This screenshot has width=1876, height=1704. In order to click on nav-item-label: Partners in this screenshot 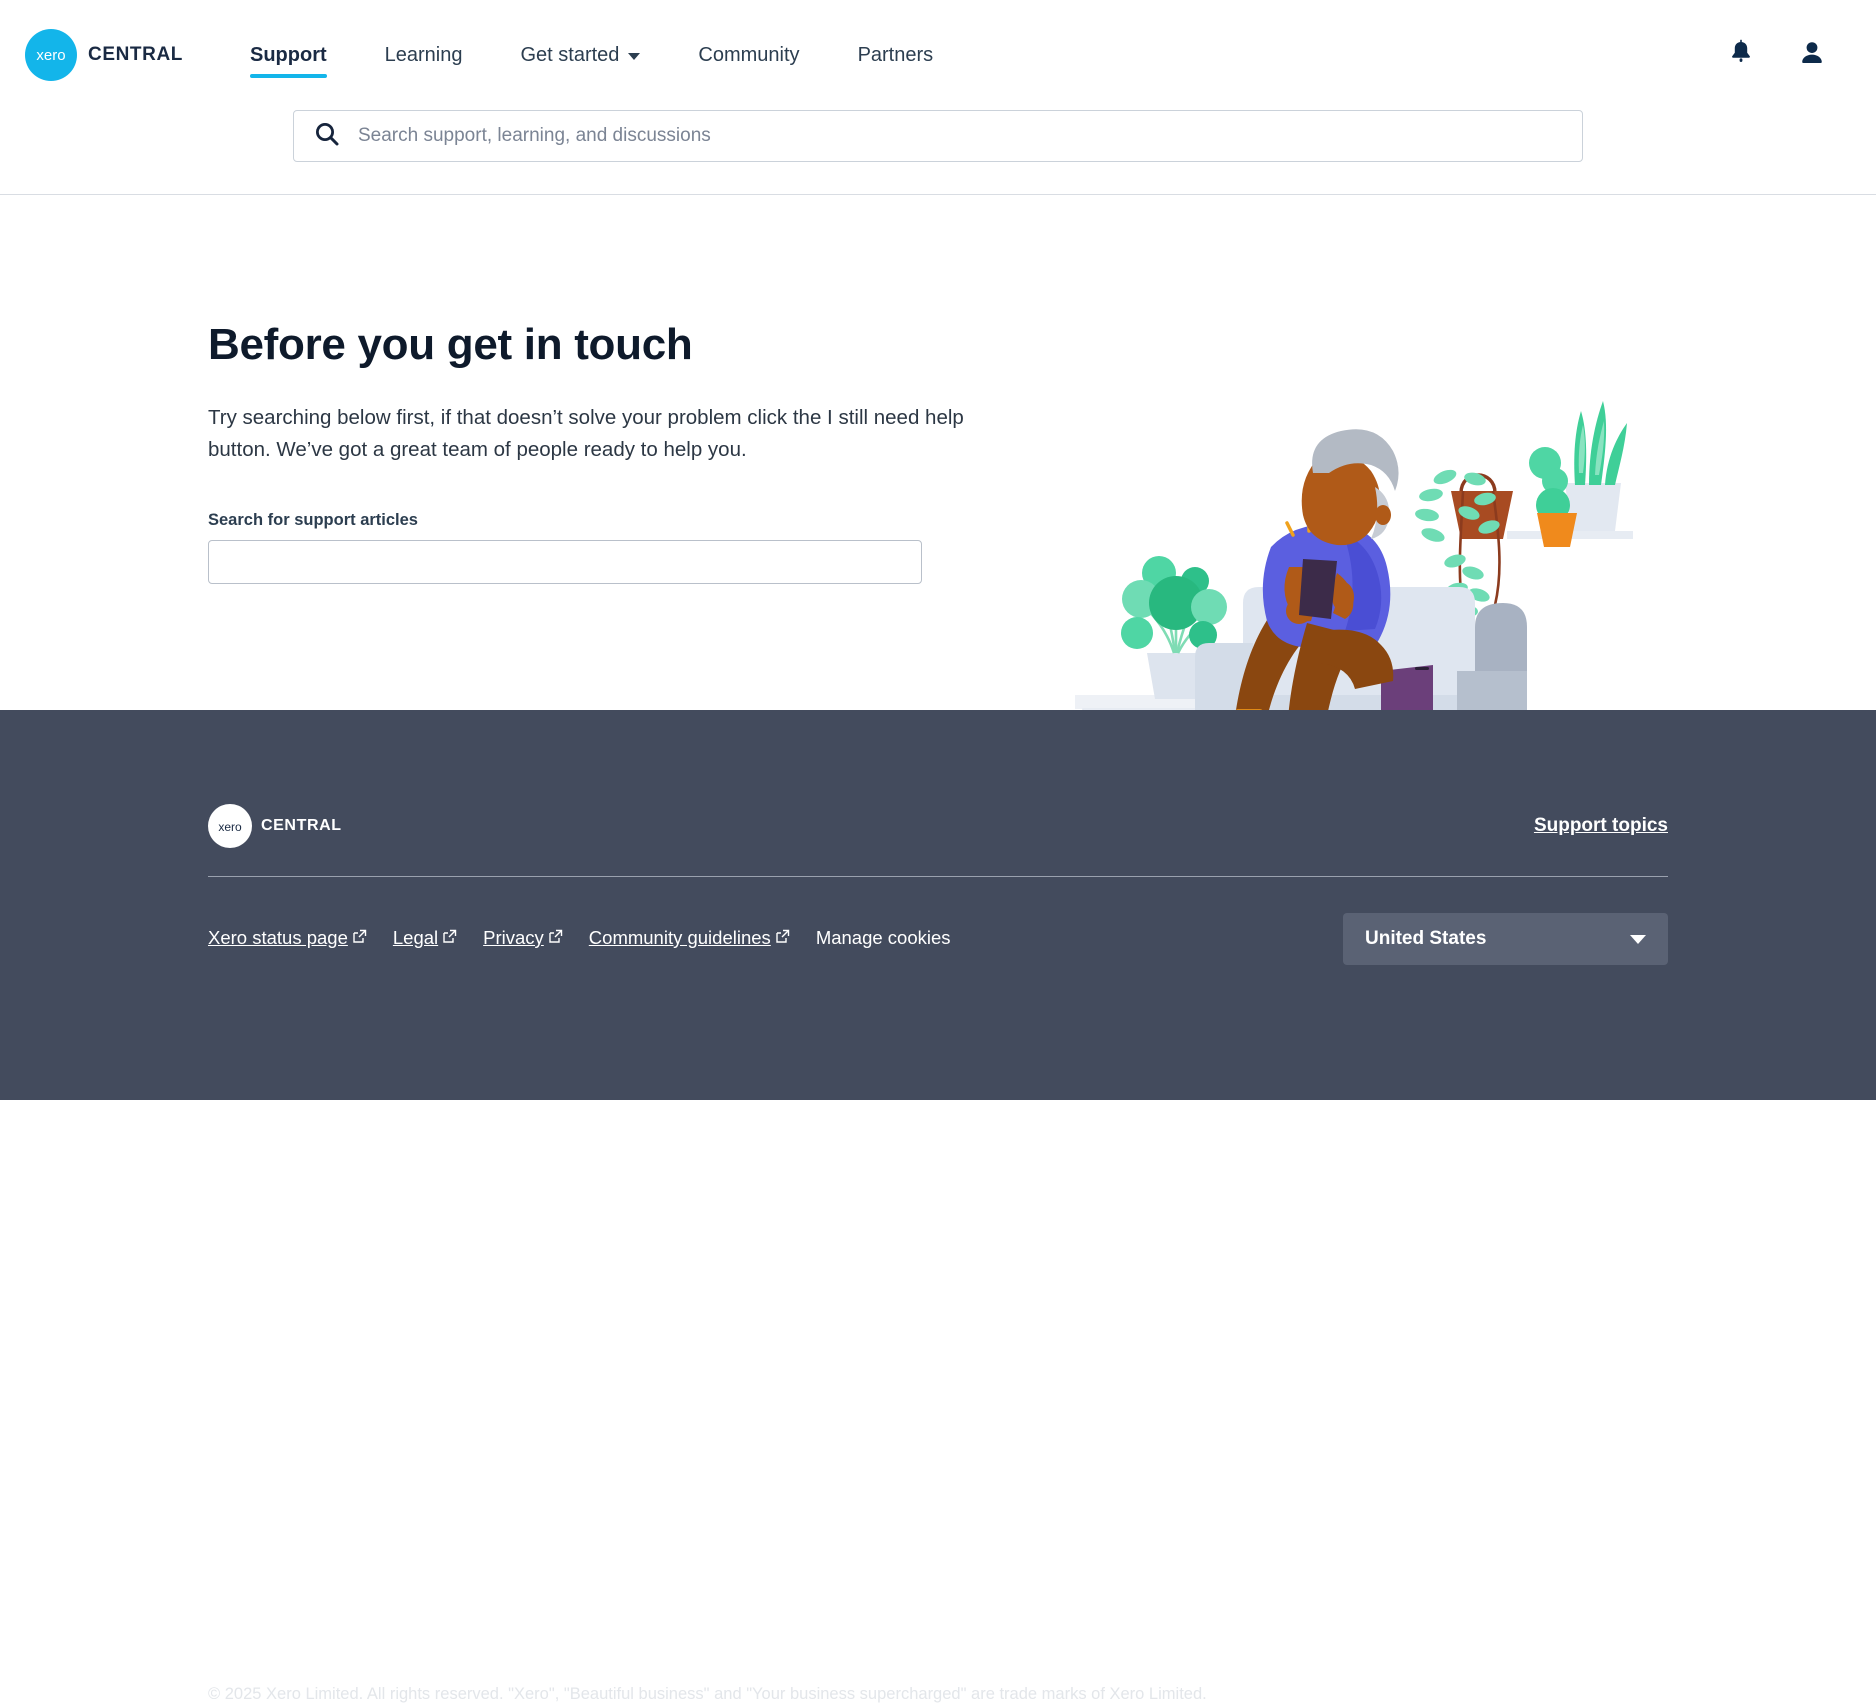, I will do `click(895, 54)`.